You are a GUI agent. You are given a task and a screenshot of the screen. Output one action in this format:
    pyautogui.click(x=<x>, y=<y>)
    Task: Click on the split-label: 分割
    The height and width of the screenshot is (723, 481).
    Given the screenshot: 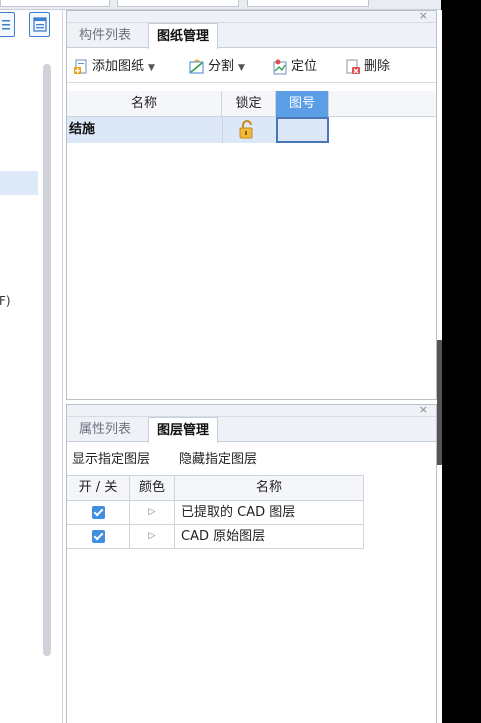 What is the action you would take?
    pyautogui.click(x=221, y=66)
    